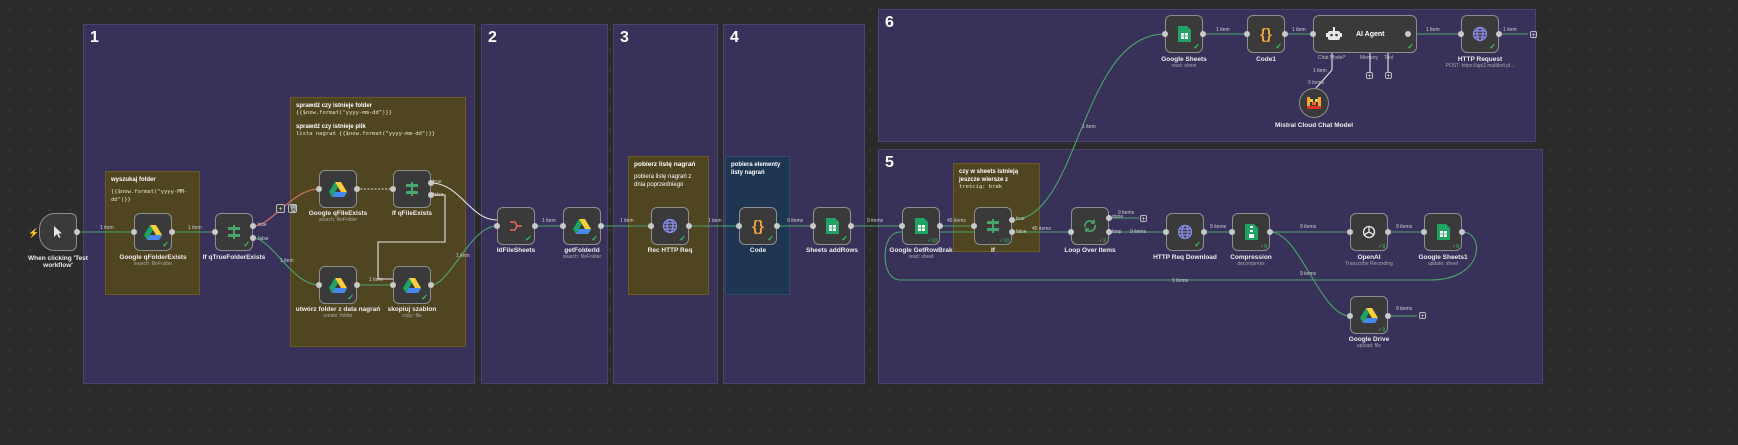  Describe the element at coordinates (338, 189) in the screenshot. I see `node-google-qfileexists` at that location.